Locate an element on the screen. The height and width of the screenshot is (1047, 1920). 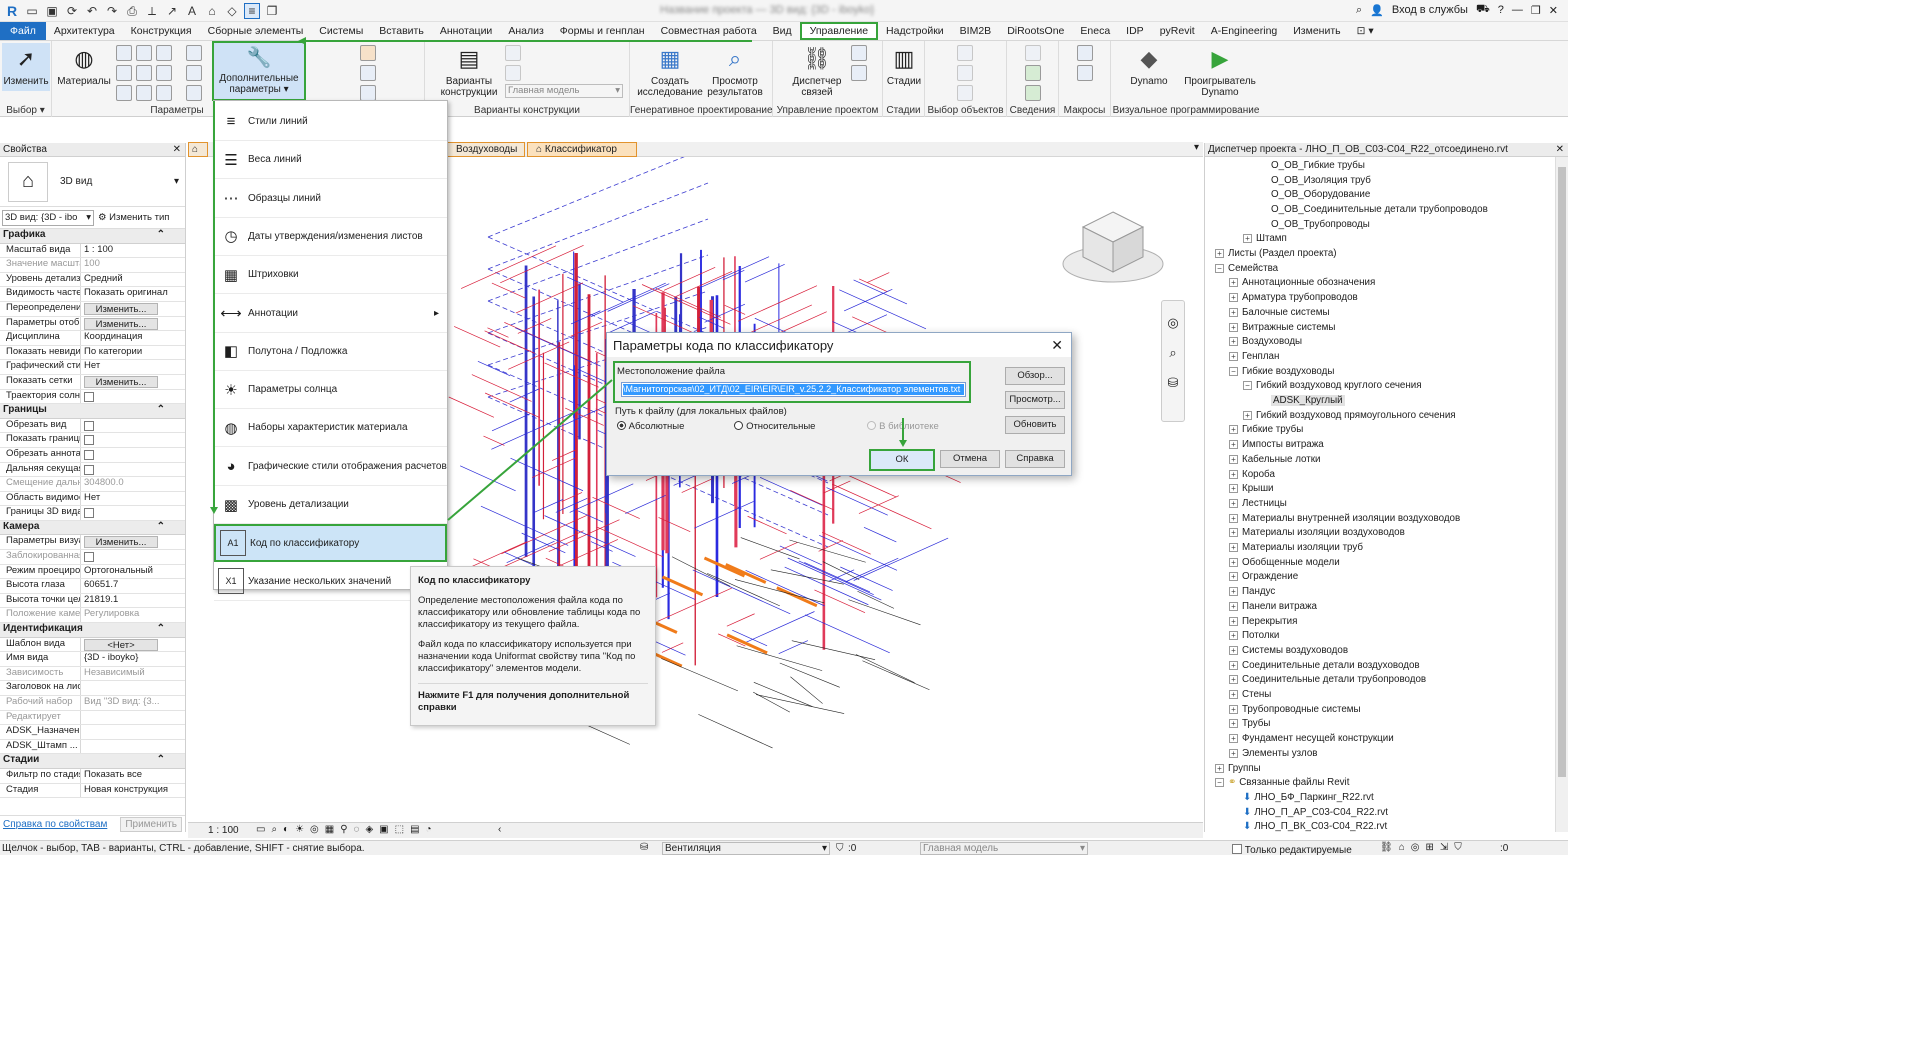
property-row: Смещение дальней плоскости304800.0 is located at coordinates (92, 484).